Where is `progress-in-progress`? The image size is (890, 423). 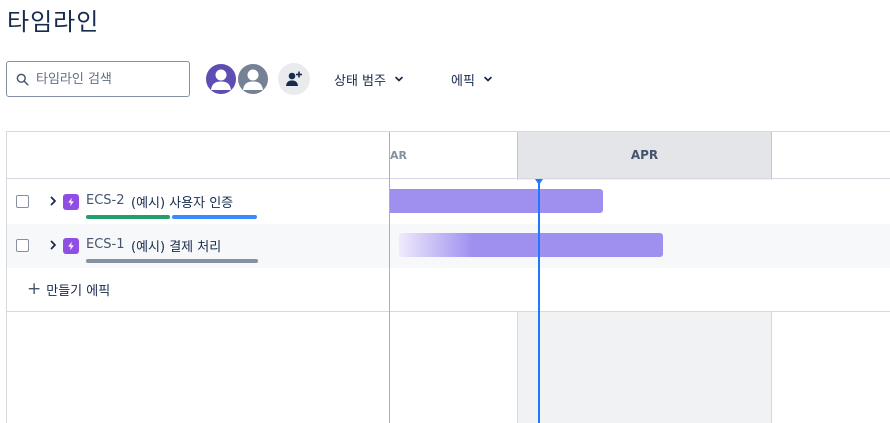 progress-in-progress is located at coordinates (214, 217).